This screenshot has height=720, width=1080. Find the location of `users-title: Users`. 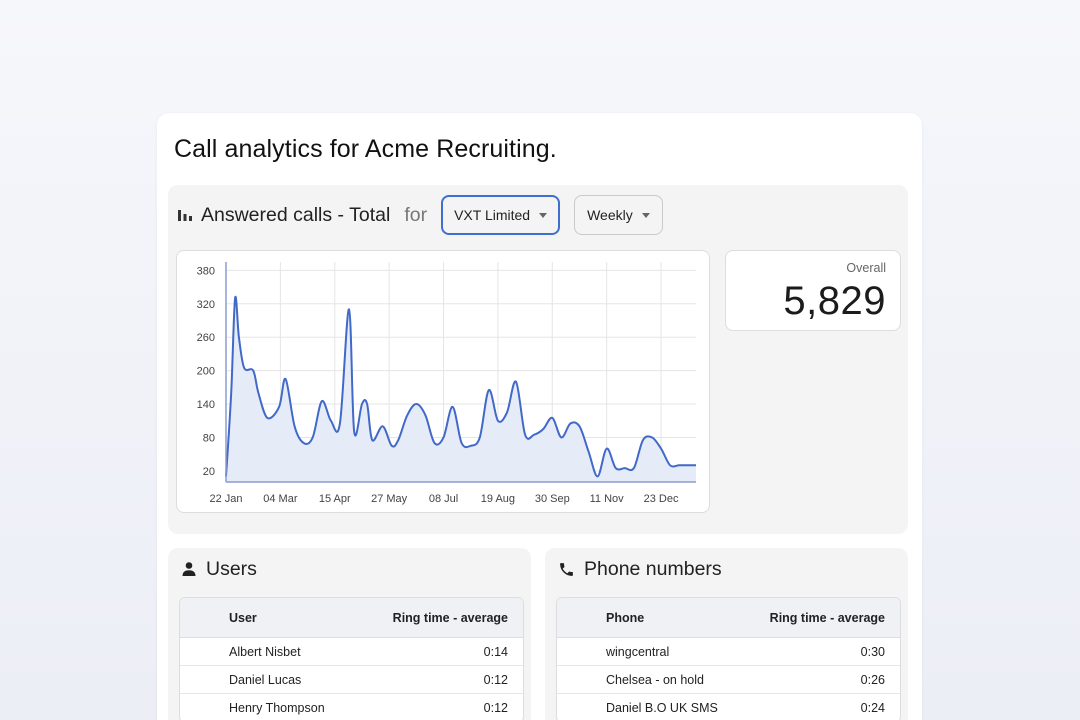

users-title: Users is located at coordinates (231, 568).